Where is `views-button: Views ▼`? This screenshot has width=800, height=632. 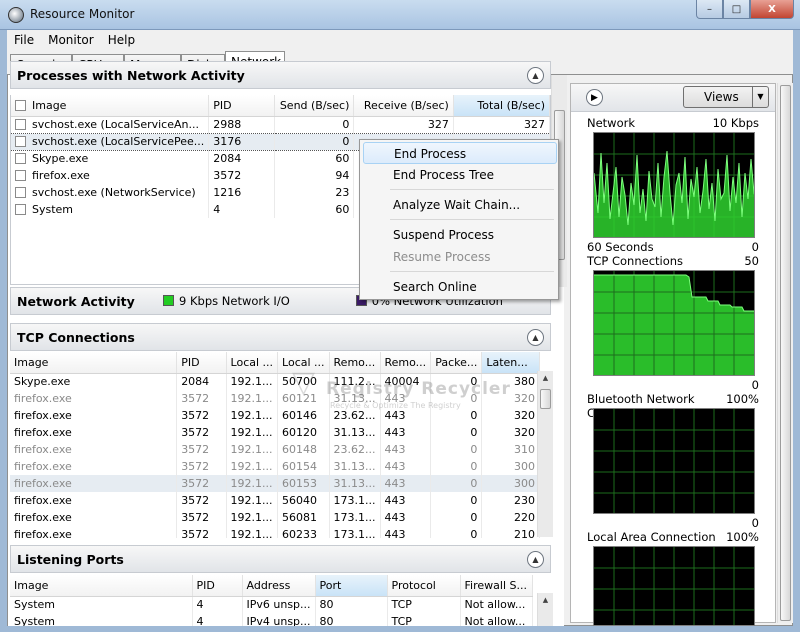 views-button: Views ▼ is located at coordinates (726, 97).